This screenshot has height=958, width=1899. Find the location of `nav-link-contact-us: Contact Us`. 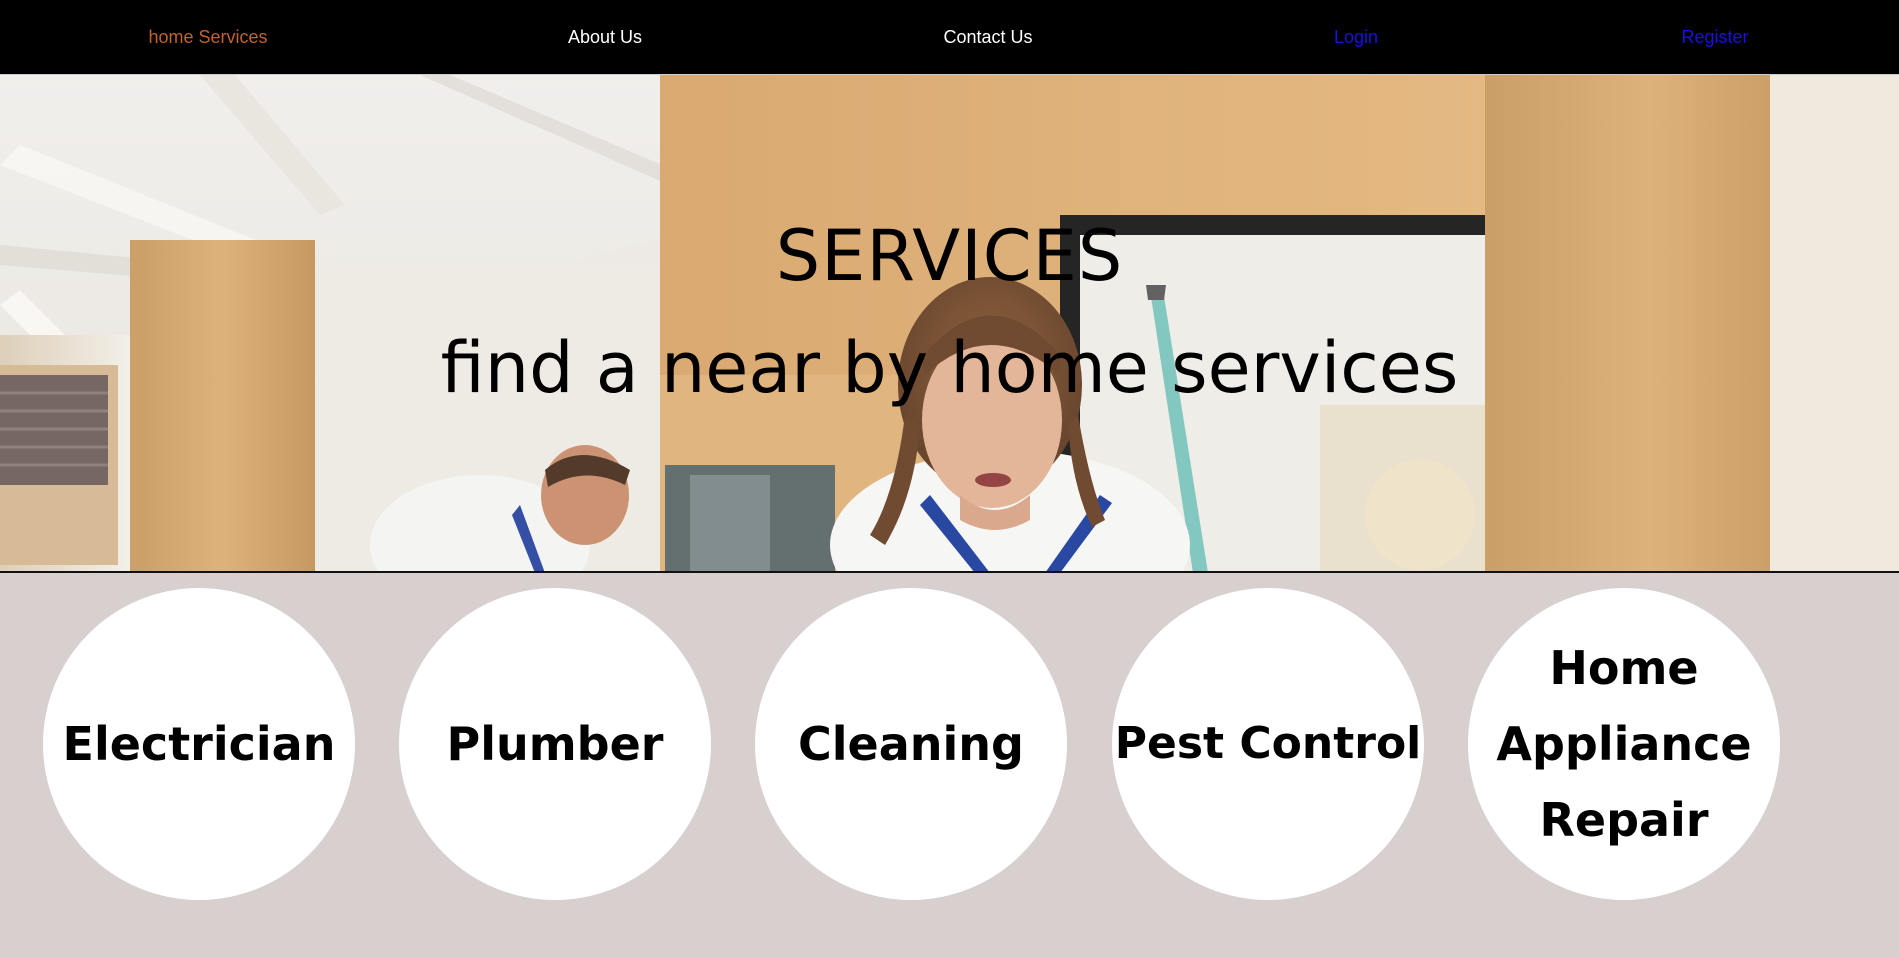

nav-link-contact-us: Contact Us is located at coordinates (987, 37).